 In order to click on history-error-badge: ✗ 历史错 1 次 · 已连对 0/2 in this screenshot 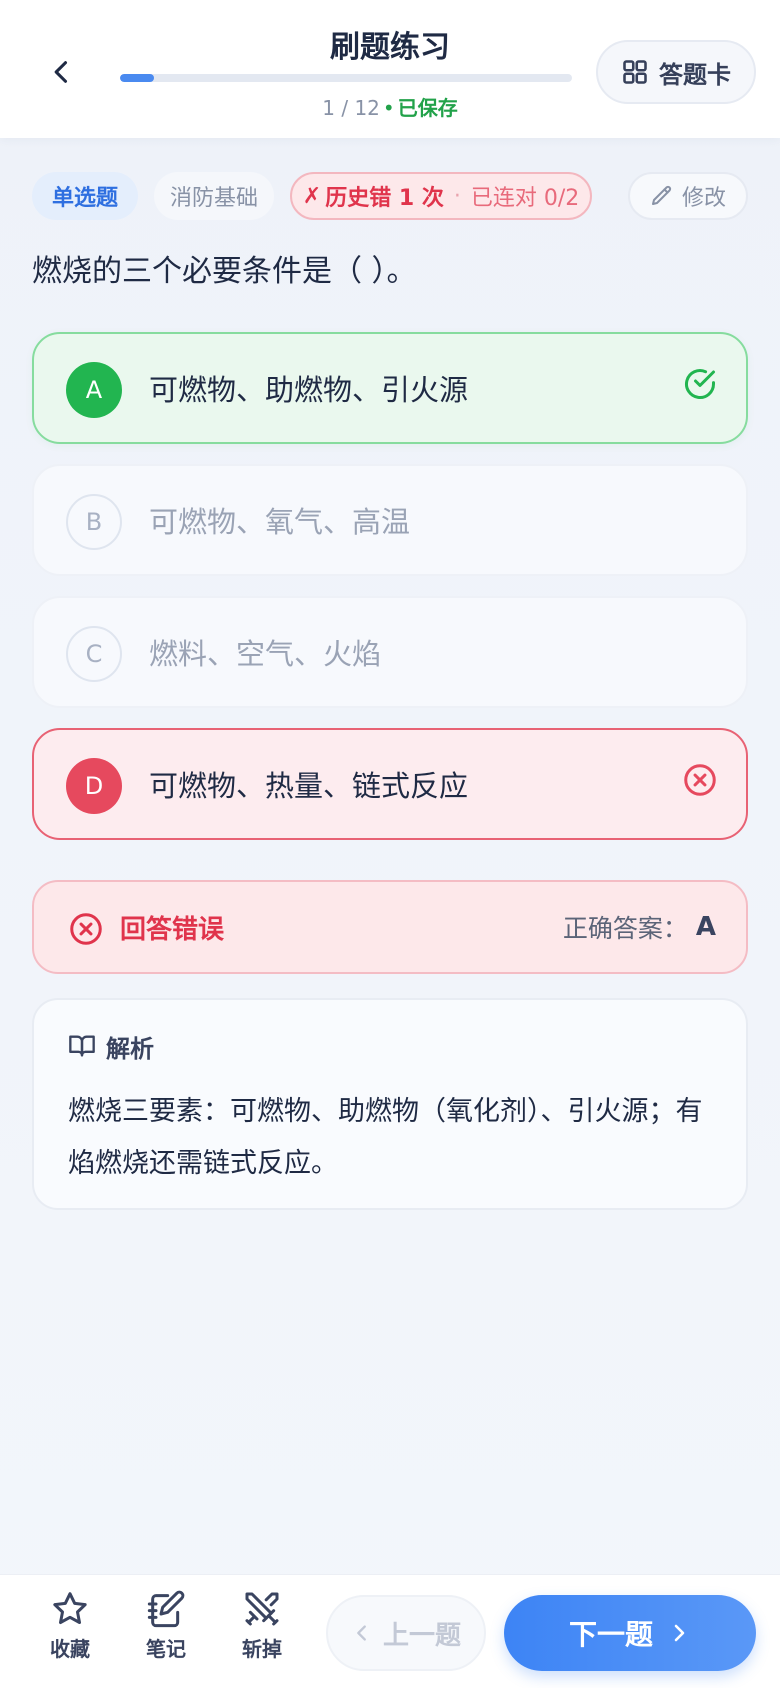, I will do `click(441, 196)`.